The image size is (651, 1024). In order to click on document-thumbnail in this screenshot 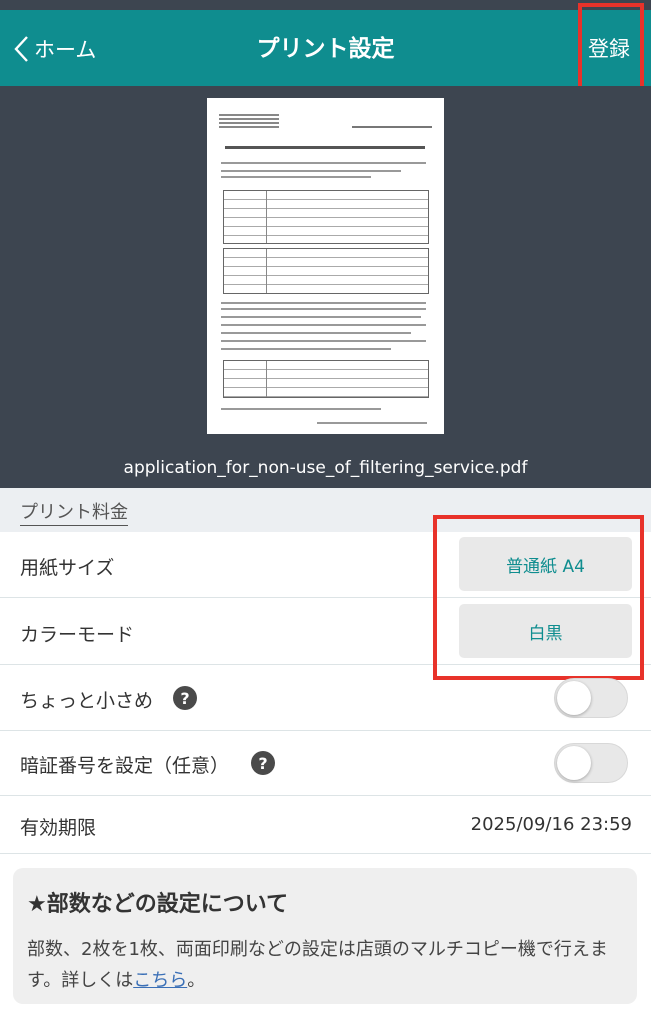, I will do `click(325, 266)`.